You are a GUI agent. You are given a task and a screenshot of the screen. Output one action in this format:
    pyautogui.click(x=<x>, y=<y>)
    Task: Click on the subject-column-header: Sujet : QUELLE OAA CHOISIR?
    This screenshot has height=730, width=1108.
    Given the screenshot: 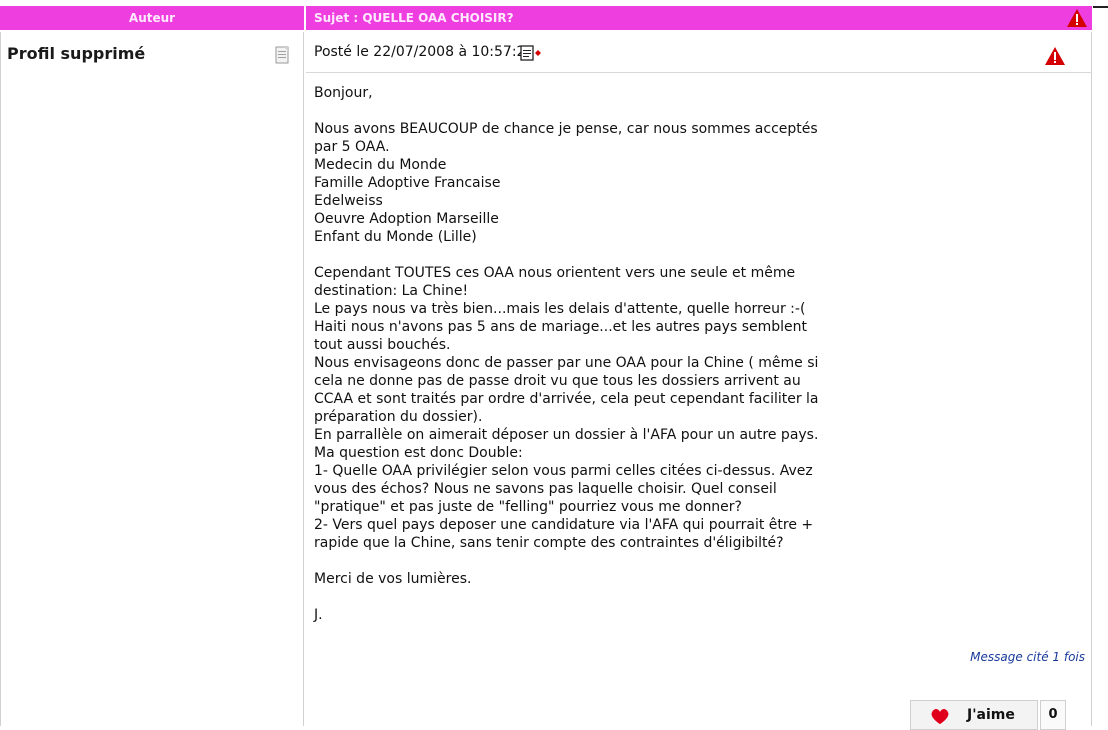 What is the action you would take?
    pyautogui.click(x=699, y=18)
    